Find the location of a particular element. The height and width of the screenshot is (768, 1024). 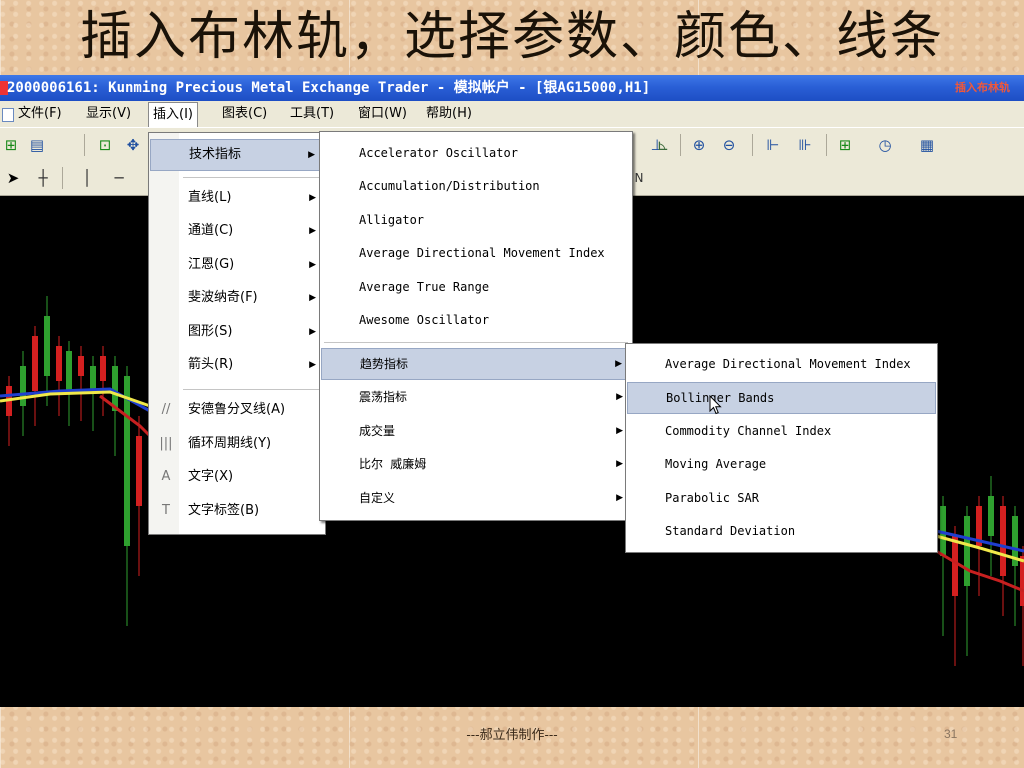

menu-item-icon: A is located at coordinates (166, 476).